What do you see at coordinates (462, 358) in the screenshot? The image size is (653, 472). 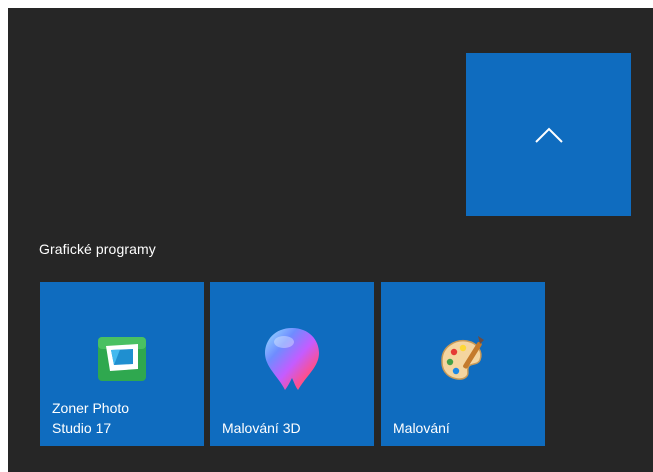 I see `paint-palette-icon` at bounding box center [462, 358].